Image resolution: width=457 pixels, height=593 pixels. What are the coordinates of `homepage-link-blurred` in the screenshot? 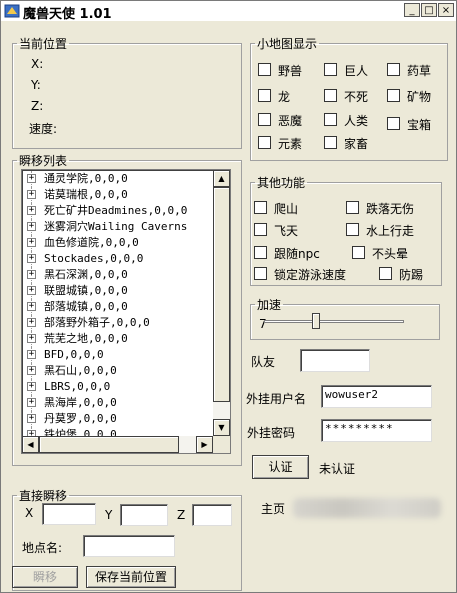 It's located at (367, 508).